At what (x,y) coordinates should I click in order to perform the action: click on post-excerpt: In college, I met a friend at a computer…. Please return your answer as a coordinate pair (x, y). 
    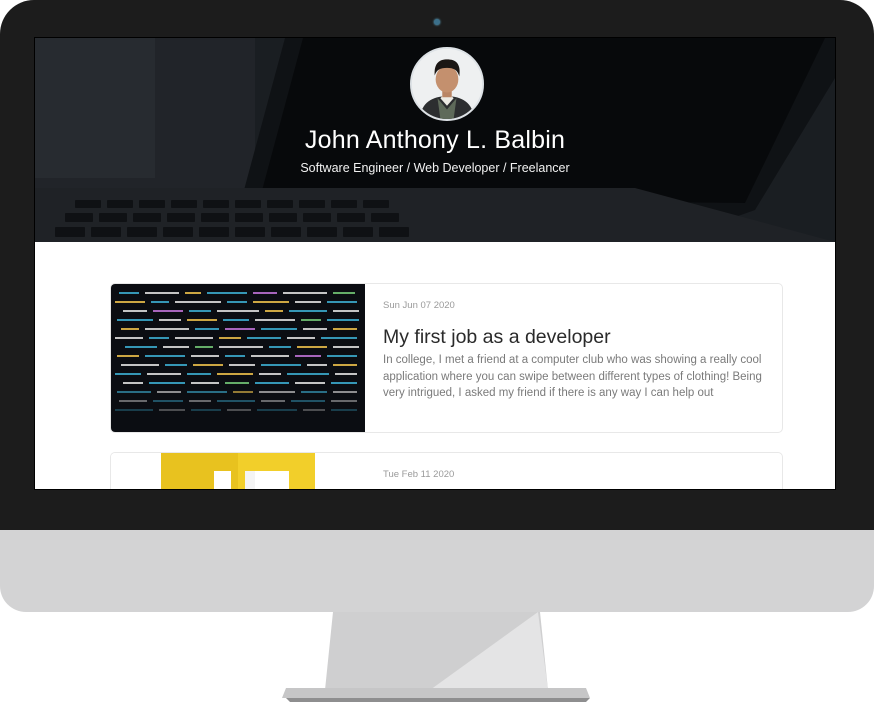
    Looking at the image, I should click on (572, 376).